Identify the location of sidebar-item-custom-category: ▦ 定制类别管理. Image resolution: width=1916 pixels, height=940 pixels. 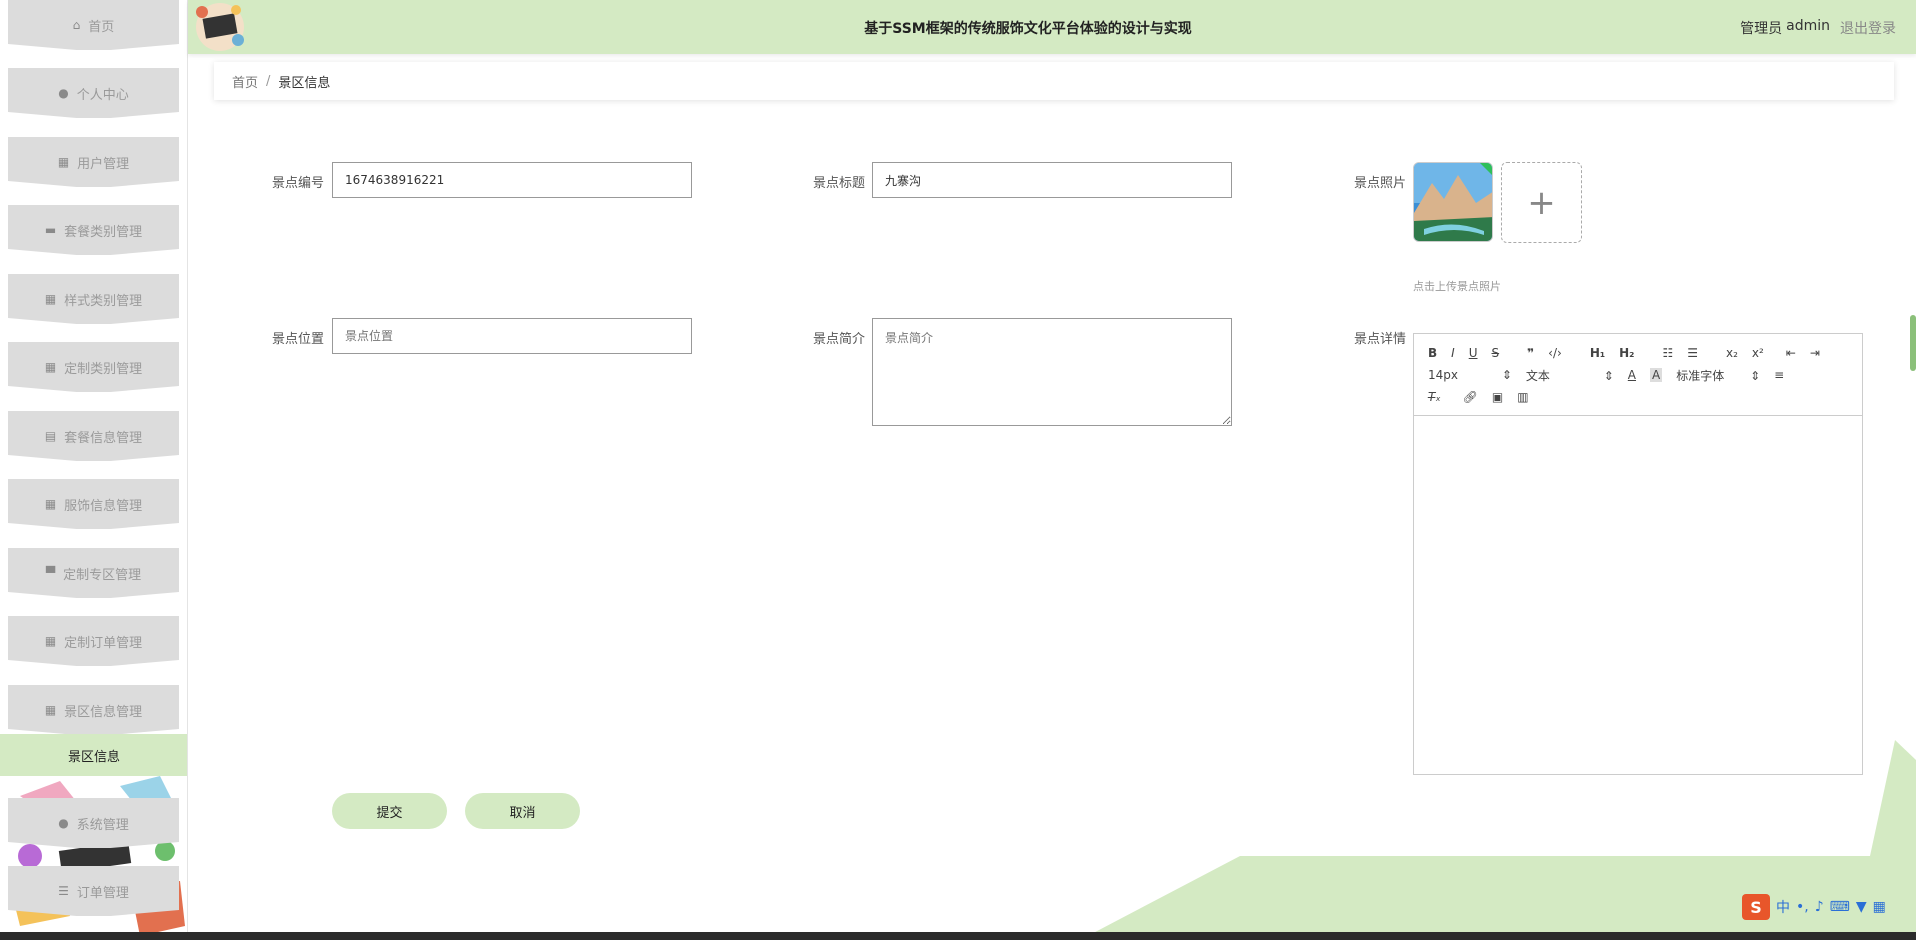
(93, 367).